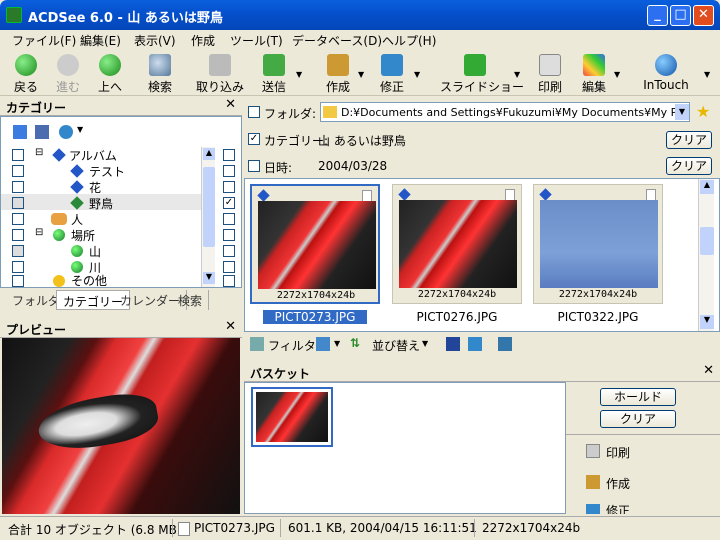  Describe the element at coordinates (107, 171) in the screenshot. I see `tree-item-test: テスト` at that location.